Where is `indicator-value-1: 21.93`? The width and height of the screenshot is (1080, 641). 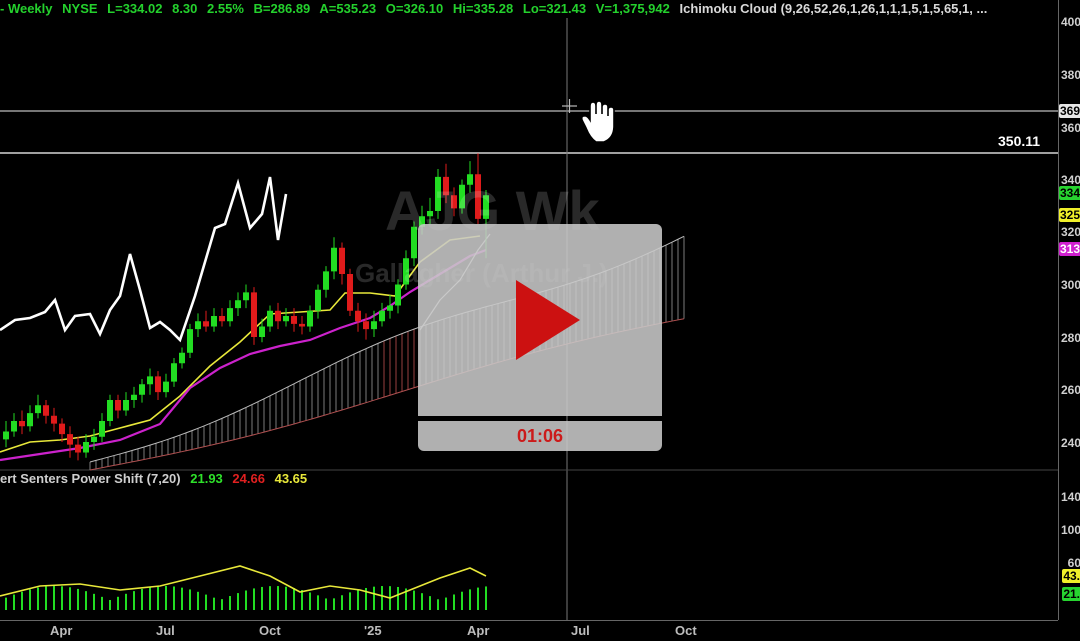 indicator-value-1: 21.93 is located at coordinates (206, 478).